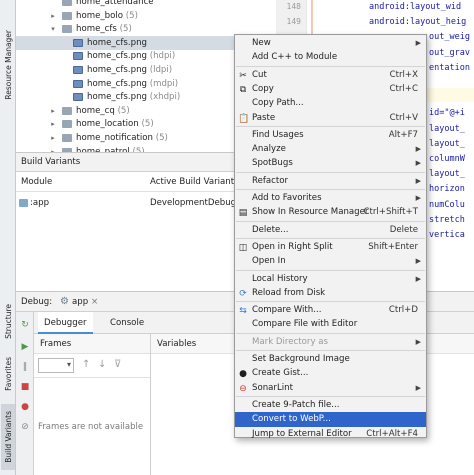 This screenshot has width=474, height=475. What do you see at coordinates (449, 67) in the screenshot?
I see `code-line: entation` at bounding box center [449, 67].